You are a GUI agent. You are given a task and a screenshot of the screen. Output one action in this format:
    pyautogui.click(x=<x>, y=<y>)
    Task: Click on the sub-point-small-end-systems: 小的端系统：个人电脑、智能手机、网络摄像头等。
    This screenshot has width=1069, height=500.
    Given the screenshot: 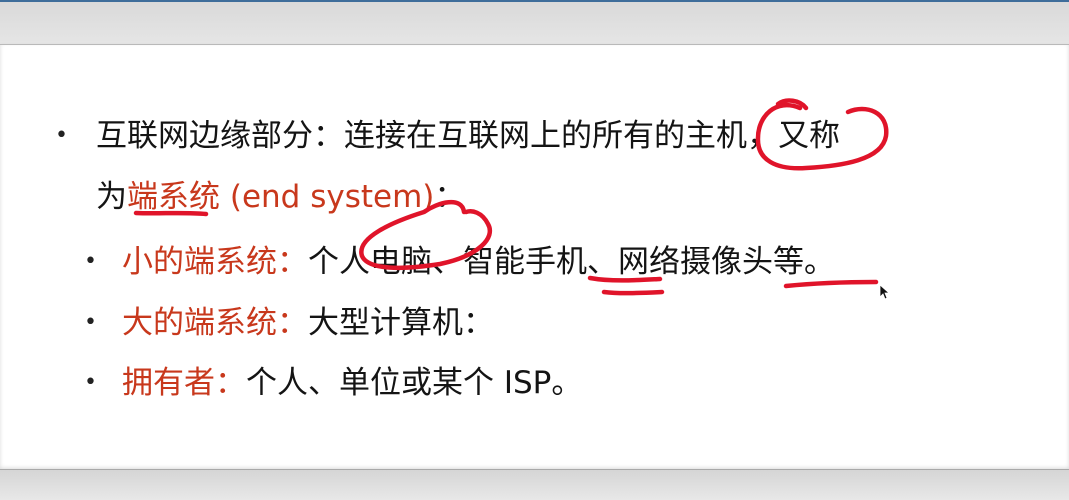 What is the action you would take?
    pyautogui.click(x=478, y=262)
    